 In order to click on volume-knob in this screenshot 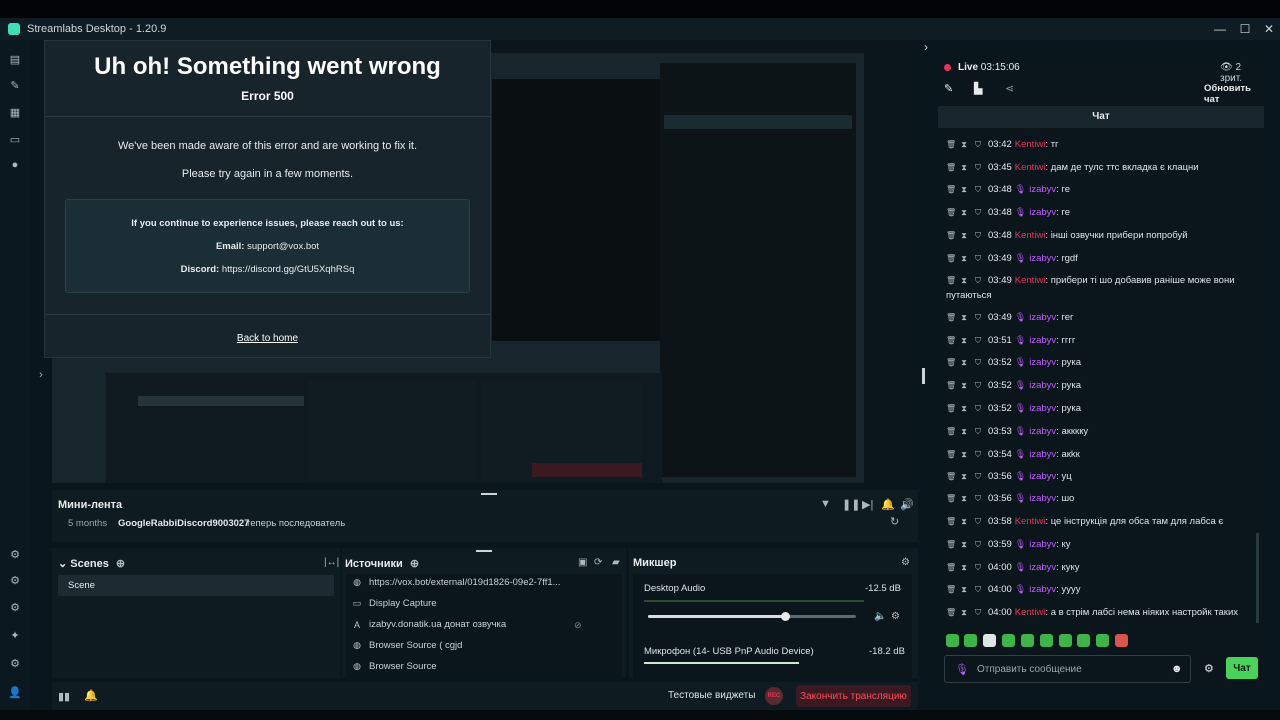, I will do `click(785, 616)`.